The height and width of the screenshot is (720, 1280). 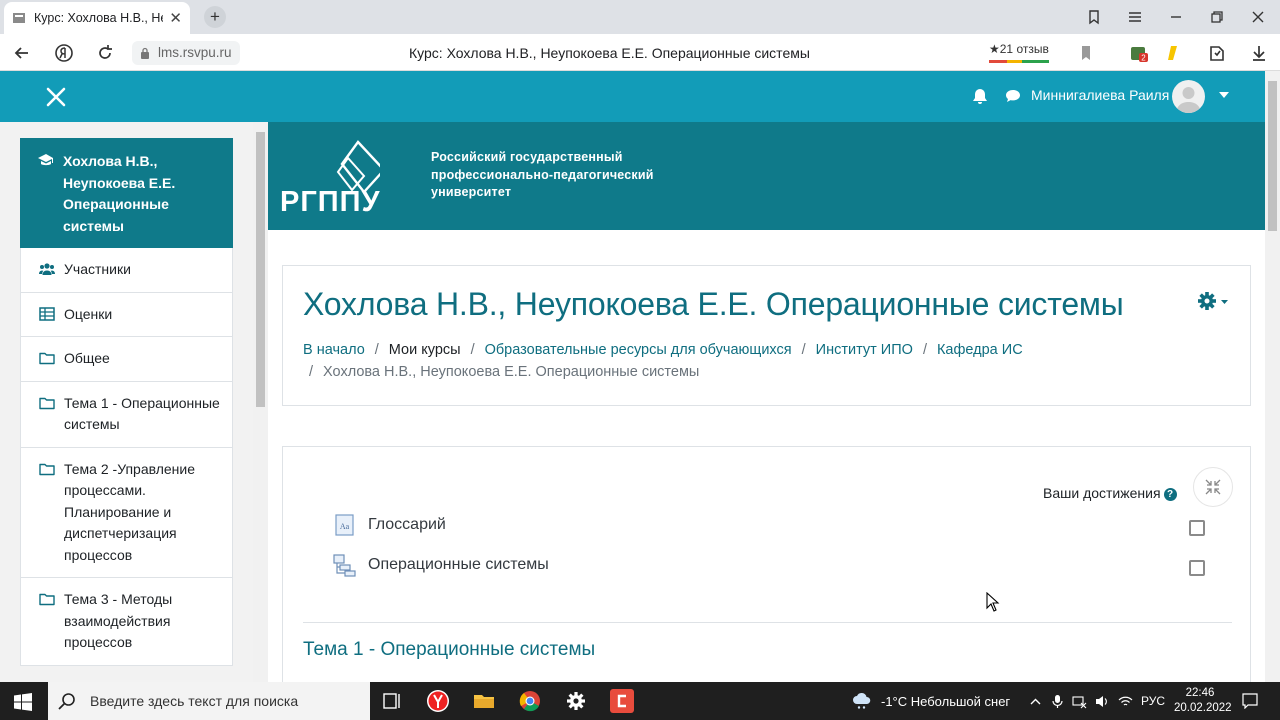 I want to click on task-view-icon, so click(x=392, y=701).